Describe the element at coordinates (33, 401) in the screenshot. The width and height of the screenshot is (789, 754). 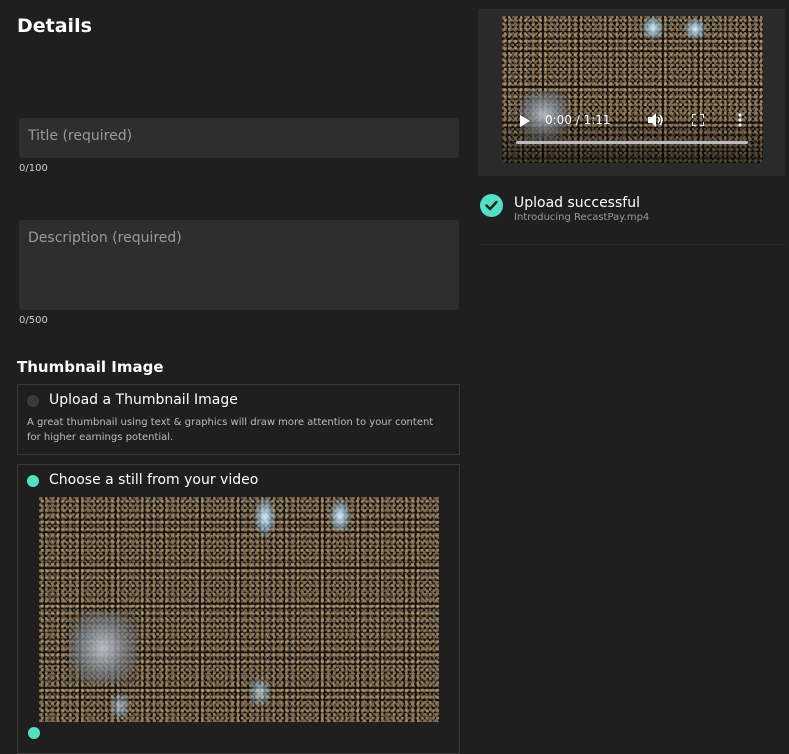
I see `upload-thumbnail-radio` at that location.